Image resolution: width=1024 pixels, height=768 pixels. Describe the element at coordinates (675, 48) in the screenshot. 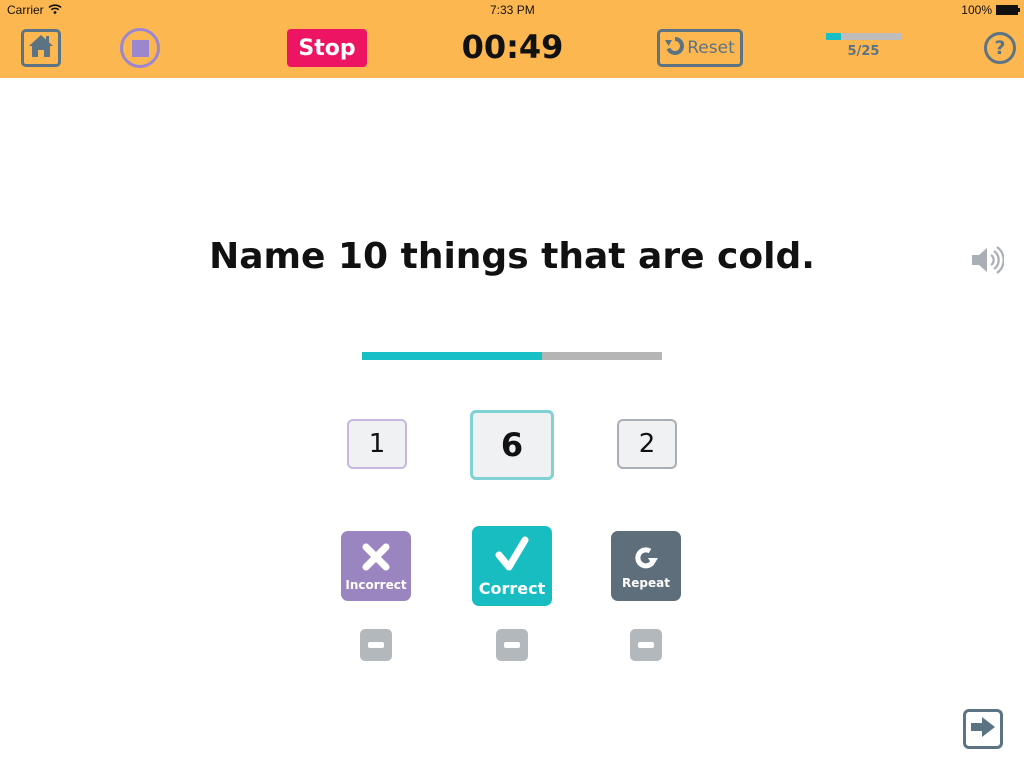

I see `reset-icon` at that location.